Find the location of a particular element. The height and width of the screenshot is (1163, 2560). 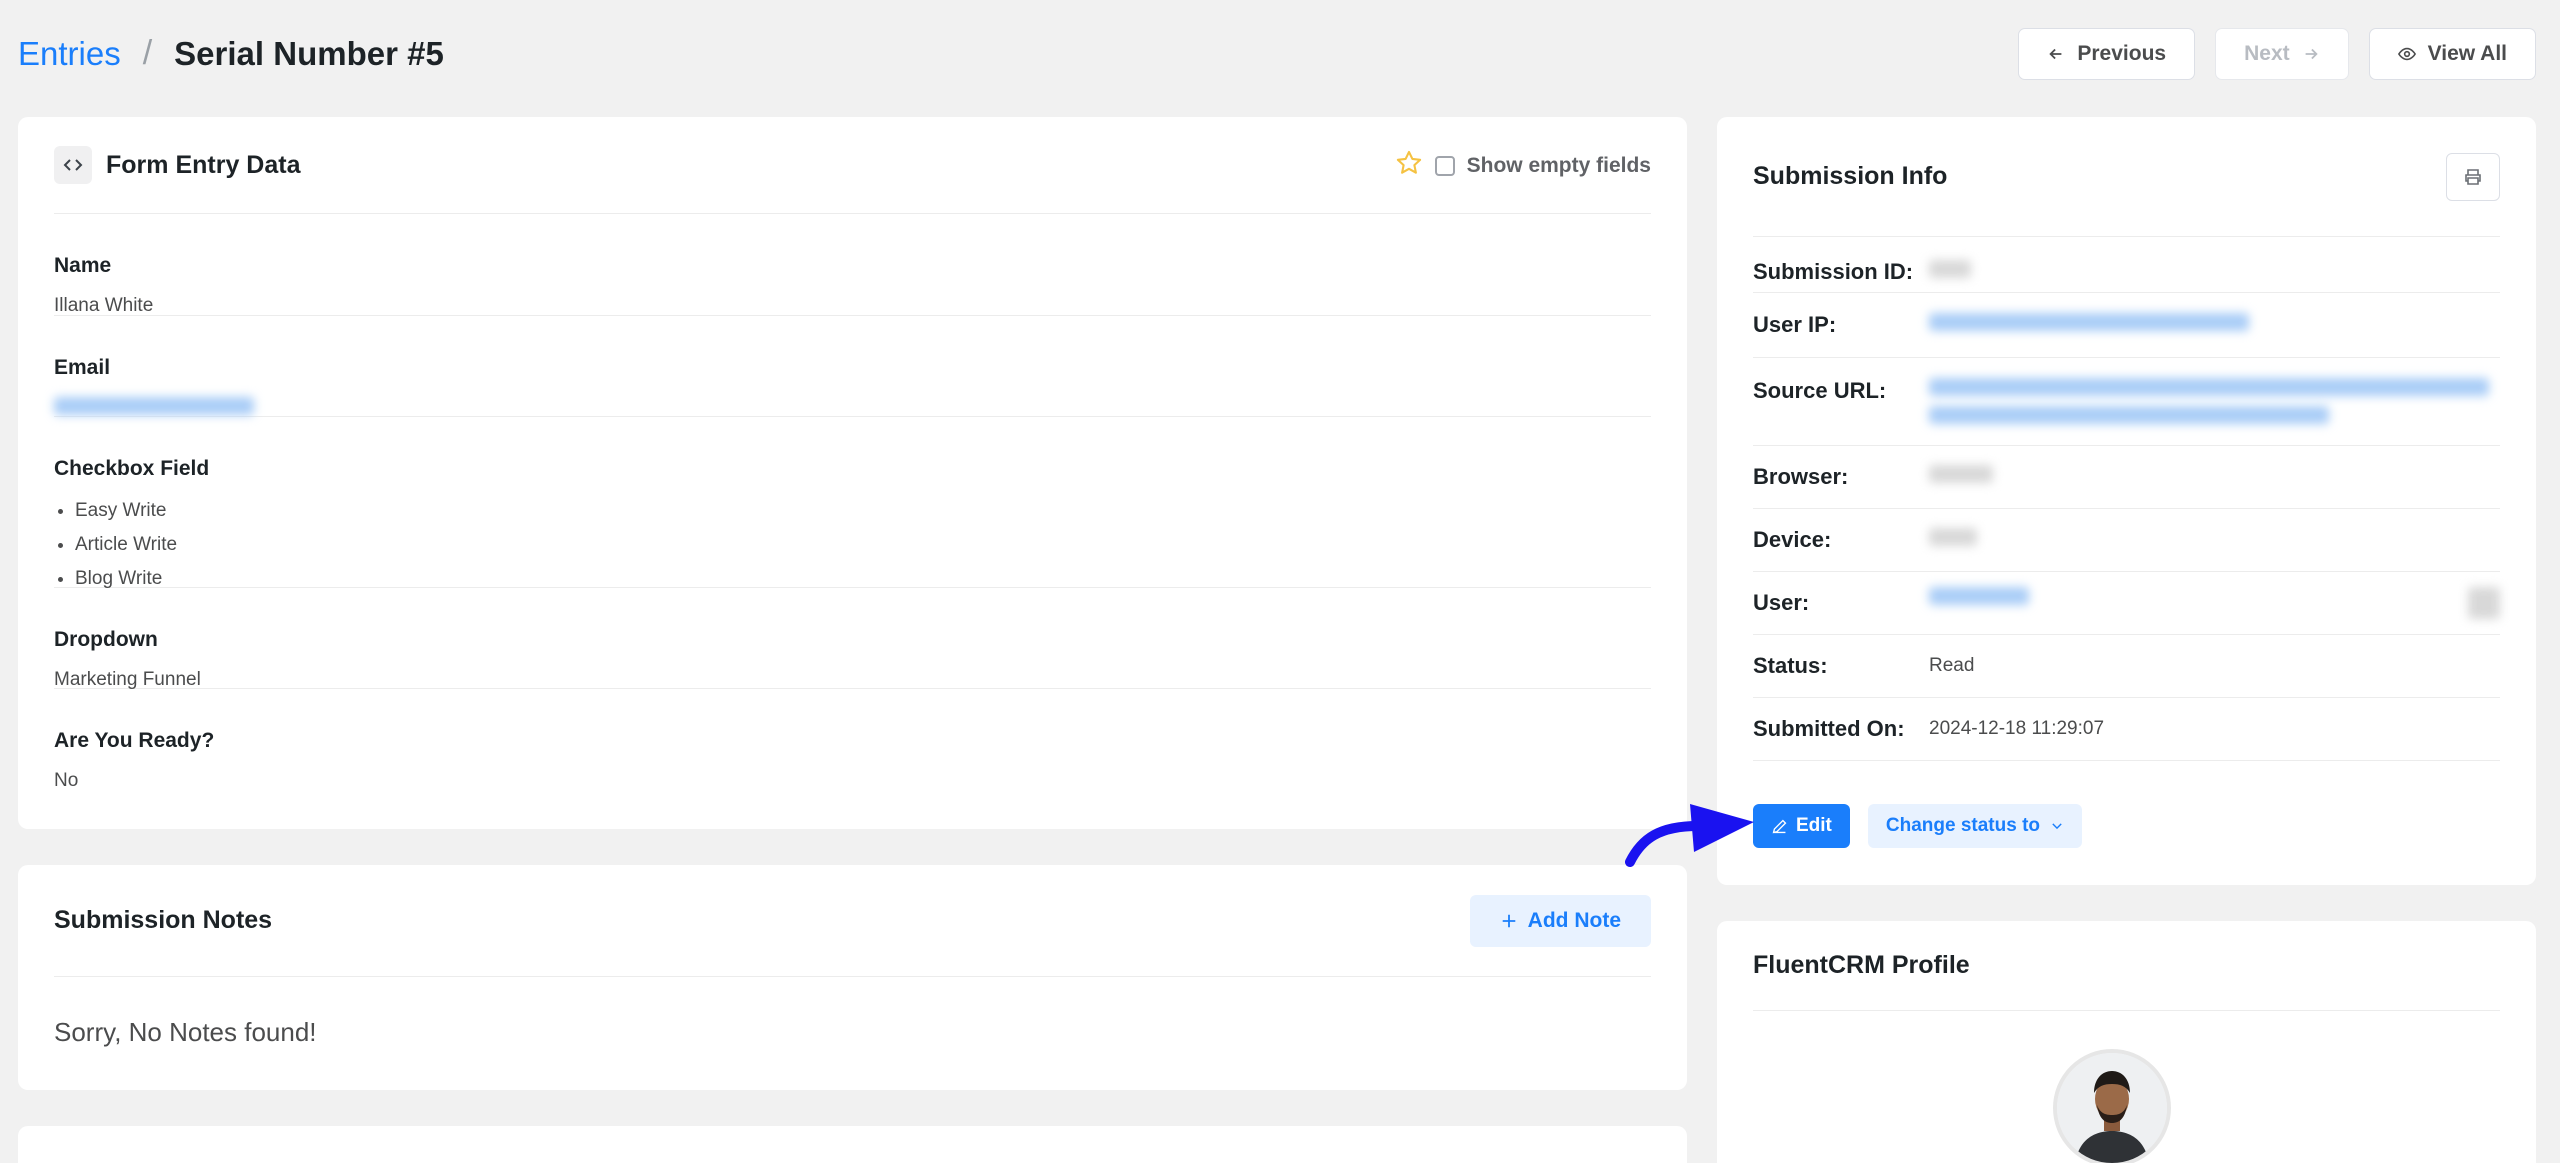

next-button: Next is located at coordinates (2282, 54).